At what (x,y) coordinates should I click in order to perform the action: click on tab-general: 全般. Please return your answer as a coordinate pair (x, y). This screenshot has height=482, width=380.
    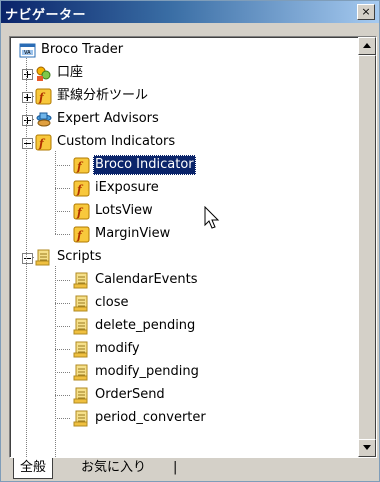
    Looking at the image, I should click on (33, 468).